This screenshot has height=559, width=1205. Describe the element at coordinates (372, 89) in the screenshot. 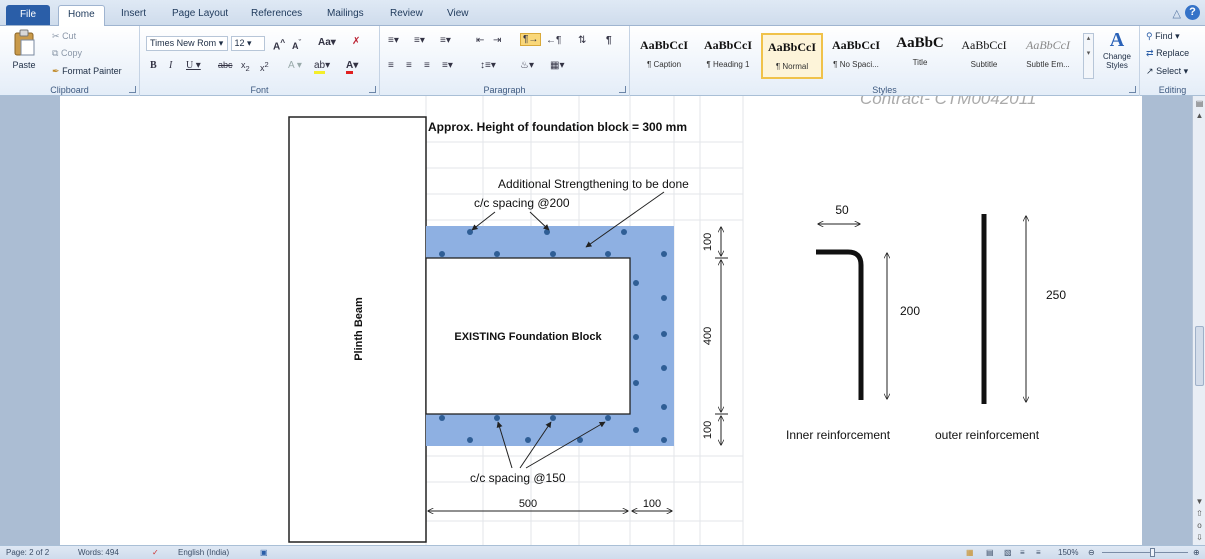

I see `font-dialog-launcher` at that location.